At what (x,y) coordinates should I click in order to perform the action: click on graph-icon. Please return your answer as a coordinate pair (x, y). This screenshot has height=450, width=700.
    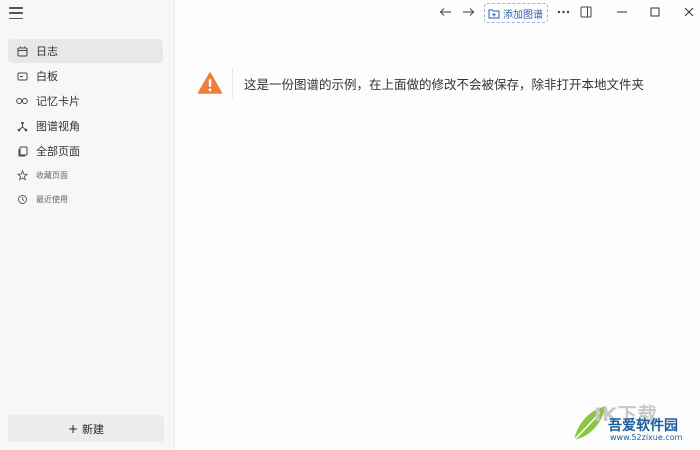
    Looking at the image, I should click on (22, 126).